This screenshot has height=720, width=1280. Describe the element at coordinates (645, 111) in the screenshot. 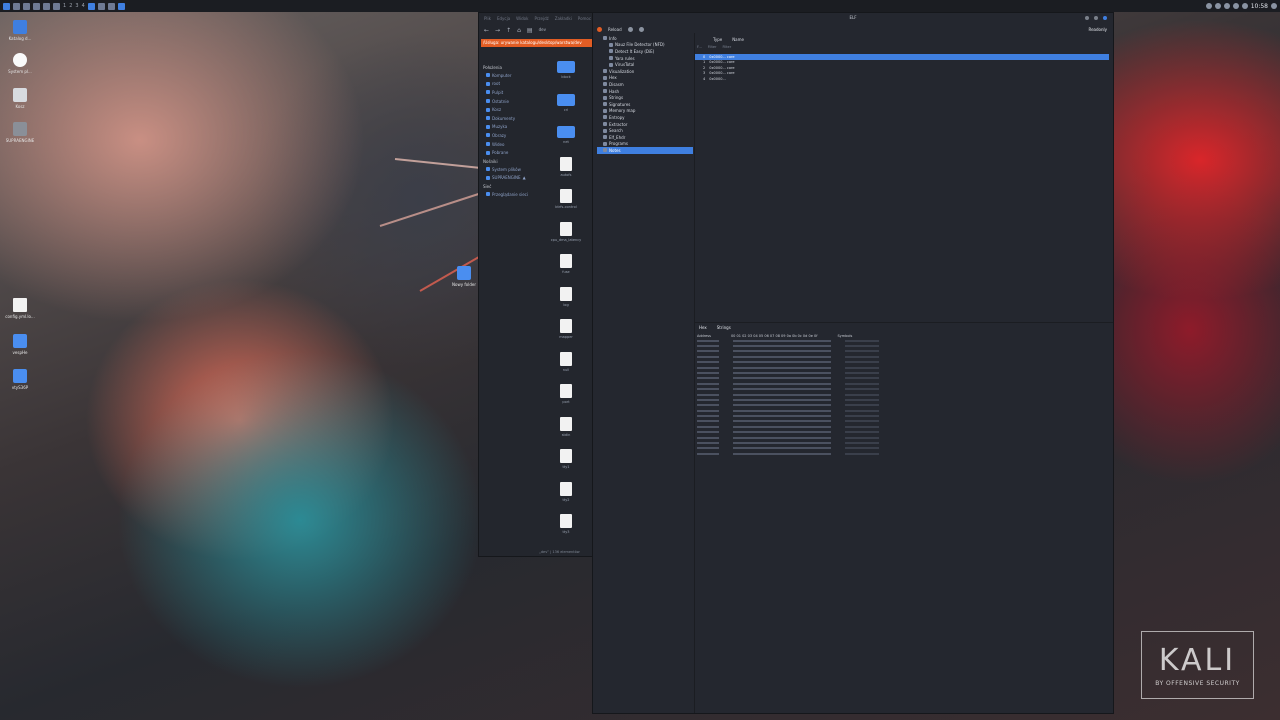

I see `tree-item: Memory map` at that location.